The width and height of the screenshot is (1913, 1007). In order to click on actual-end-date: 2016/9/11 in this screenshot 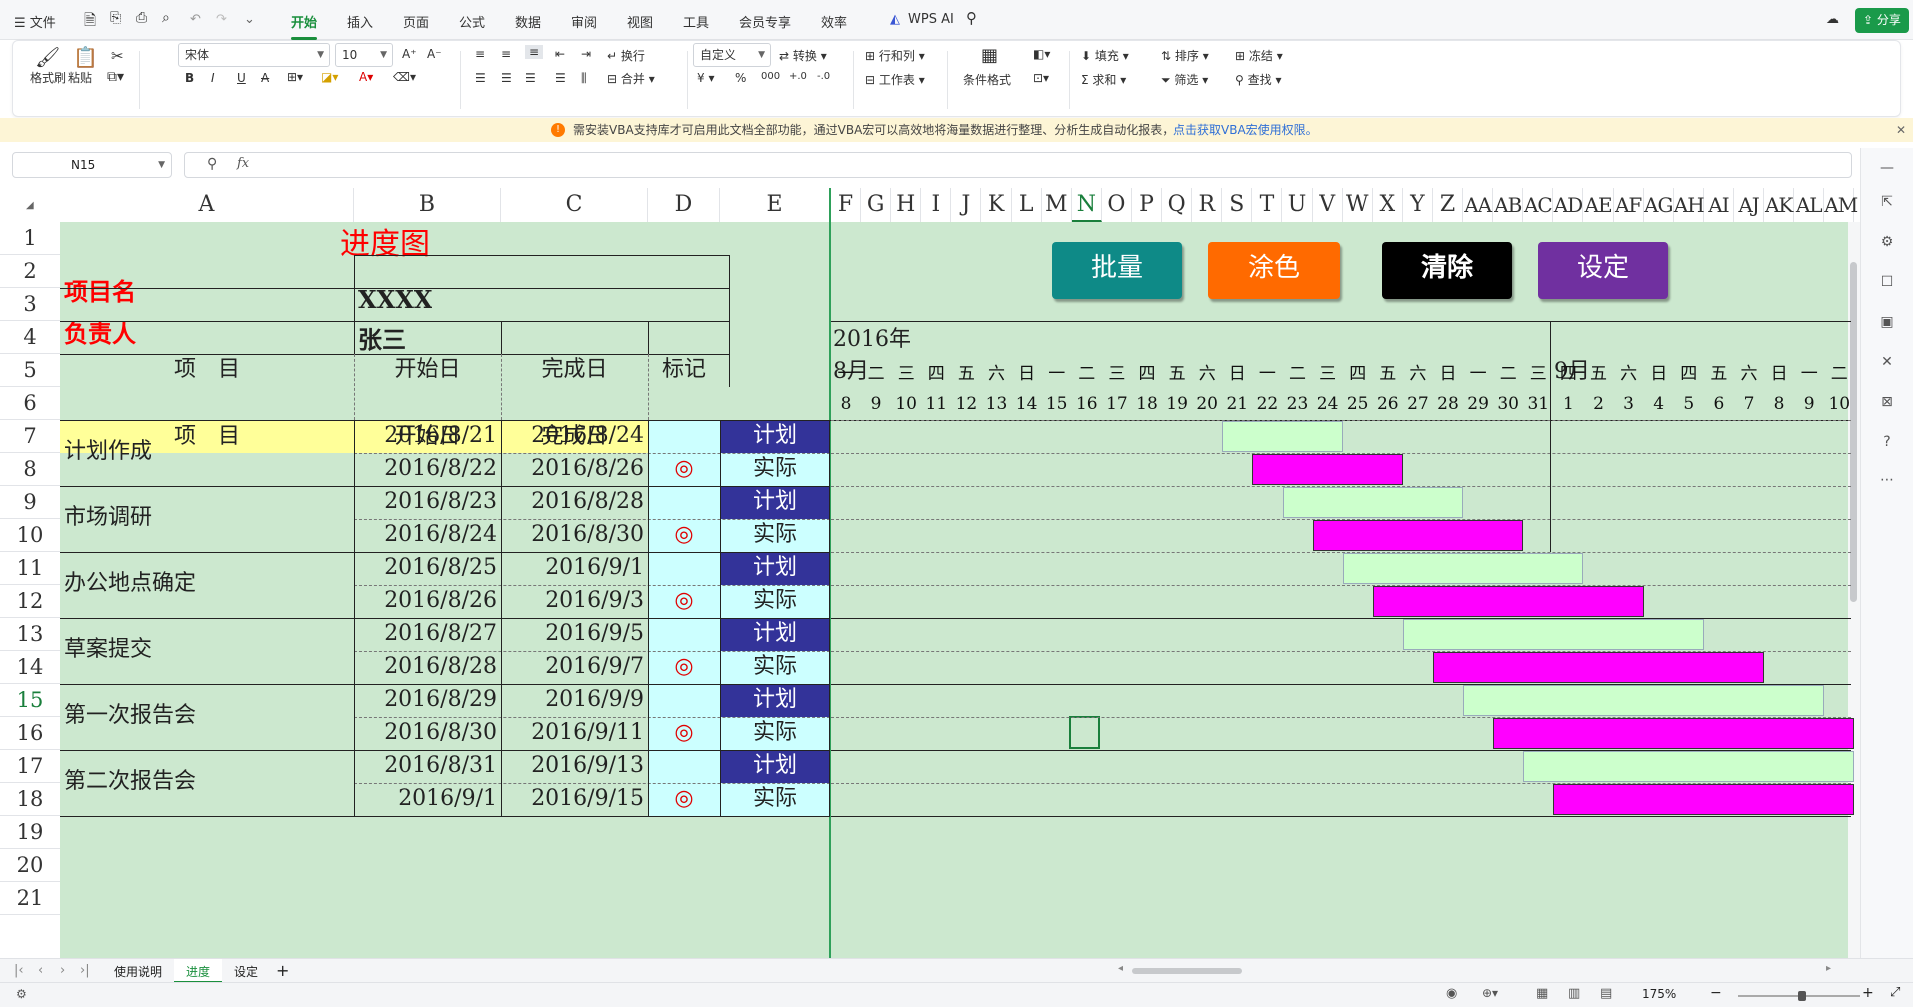, I will do `click(572, 733)`.